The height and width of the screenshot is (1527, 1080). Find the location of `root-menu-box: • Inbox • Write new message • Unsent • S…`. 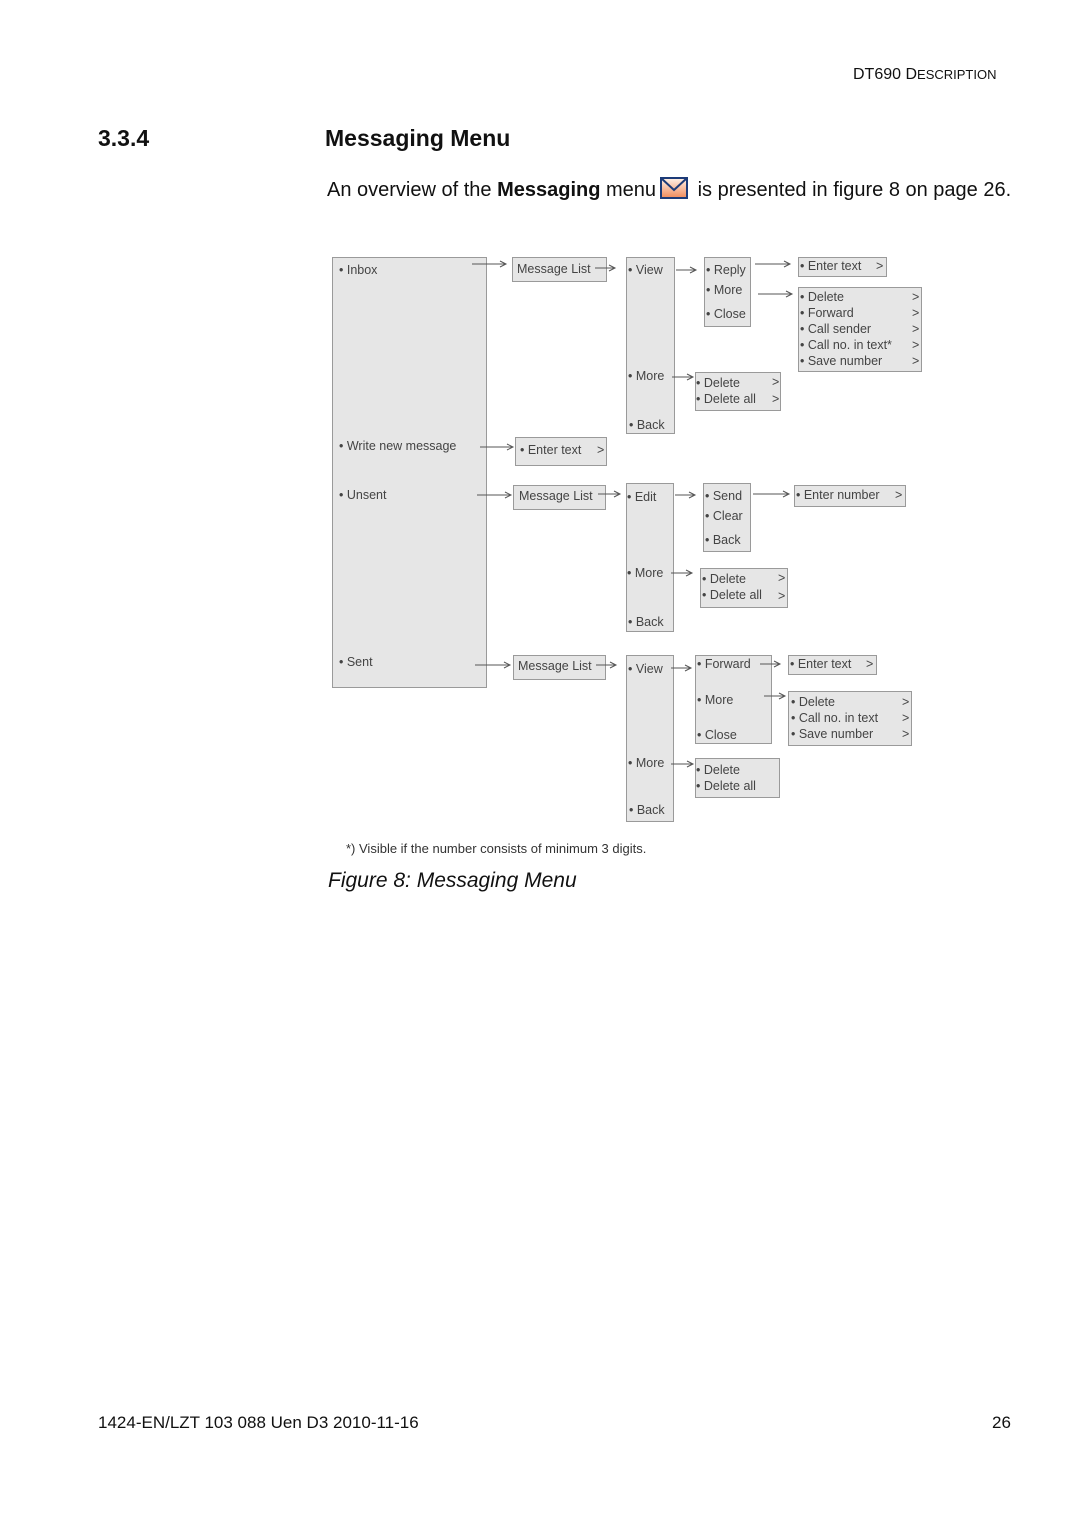

root-menu-box: • Inbox • Write new message • Unsent • S… is located at coordinates (409, 472).